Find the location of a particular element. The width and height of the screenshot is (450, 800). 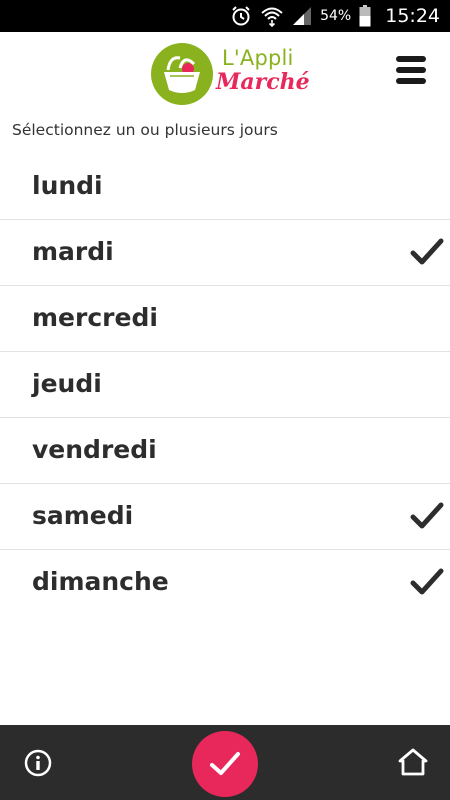

clock: 15:24 is located at coordinates (412, 16).